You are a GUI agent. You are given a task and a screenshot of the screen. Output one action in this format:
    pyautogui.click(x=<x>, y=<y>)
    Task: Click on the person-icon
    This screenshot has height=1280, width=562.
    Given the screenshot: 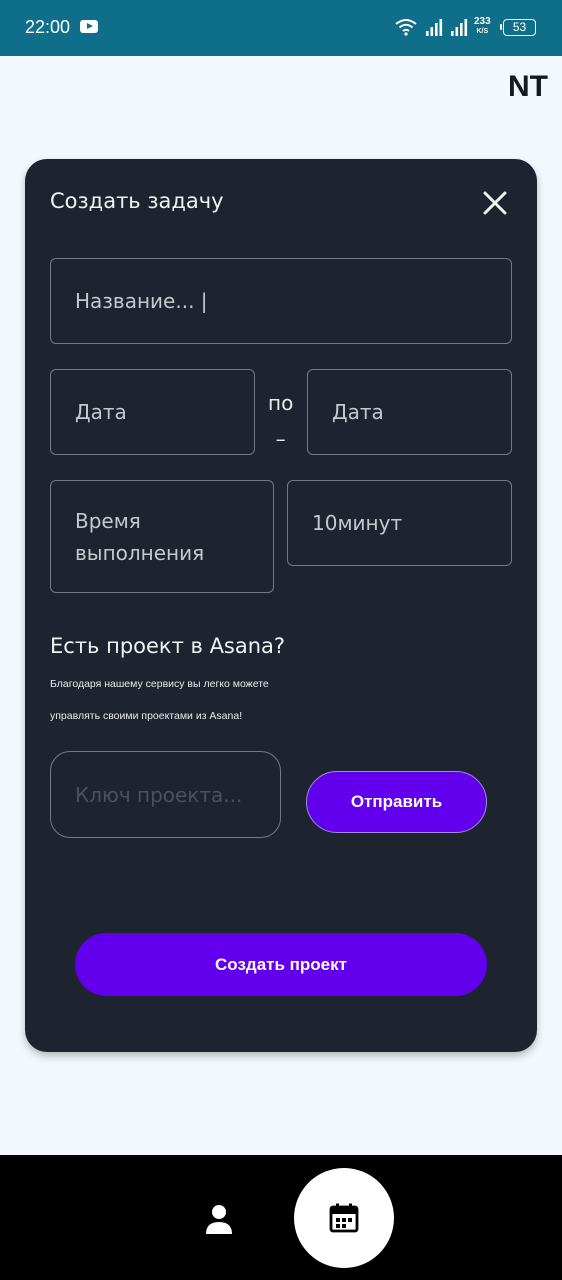 What is the action you would take?
    pyautogui.click(x=219, y=1219)
    